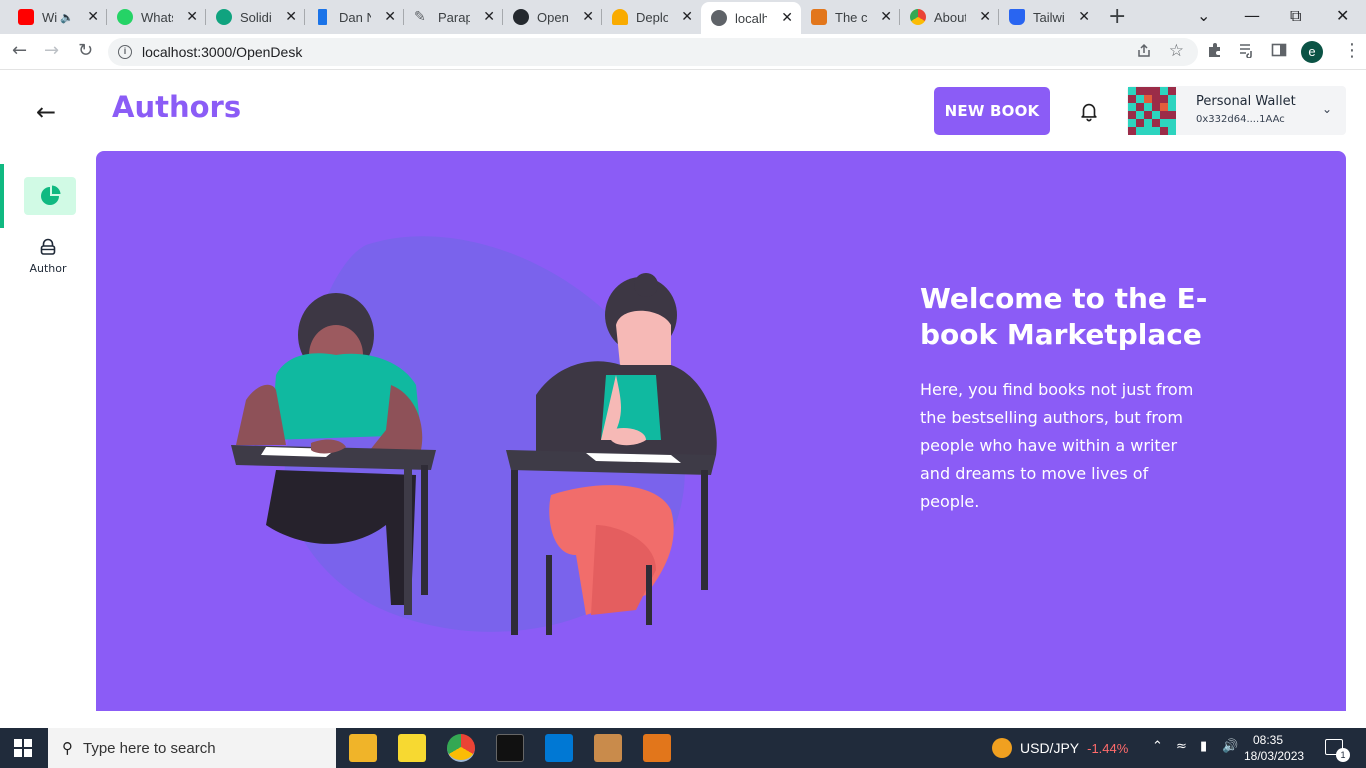  I want to click on profile-avatar: e, so click(1312, 52).